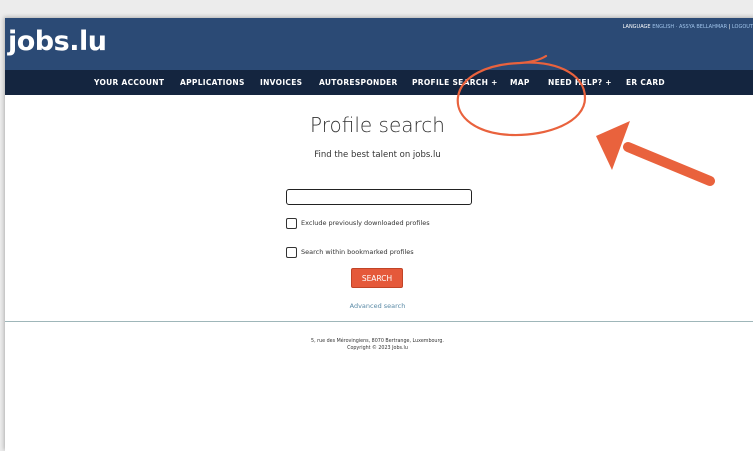 The height and width of the screenshot is (451, 753). Describe the element at coordinates (379, 321) in the screenshot. I see `footer-divider` at that location.